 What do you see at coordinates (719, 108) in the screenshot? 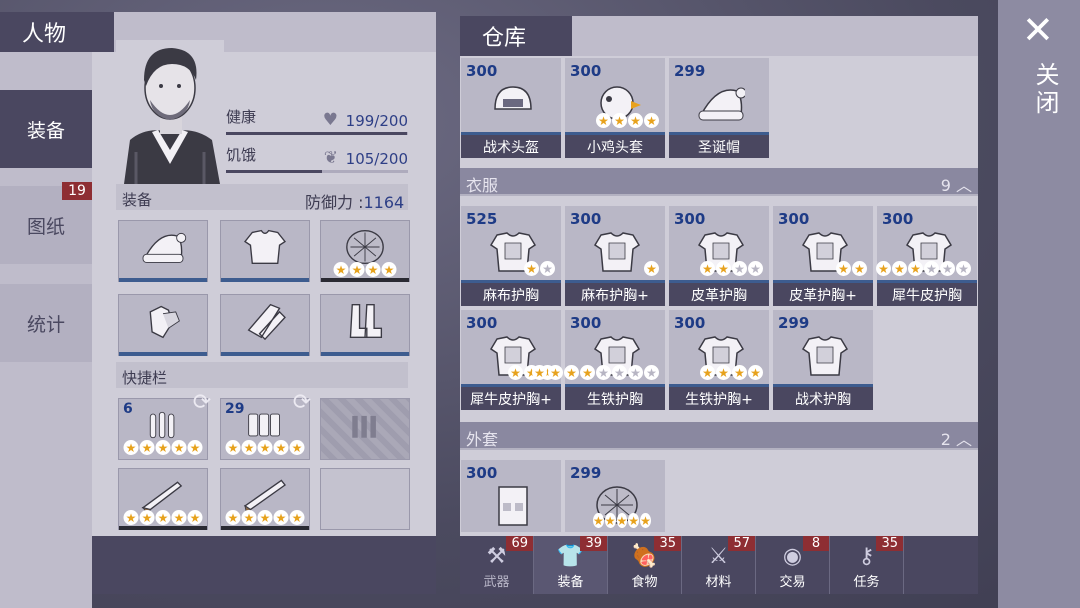
I see `warehouse-item: 299 圣诞帽` at bounding box center [719, 108].